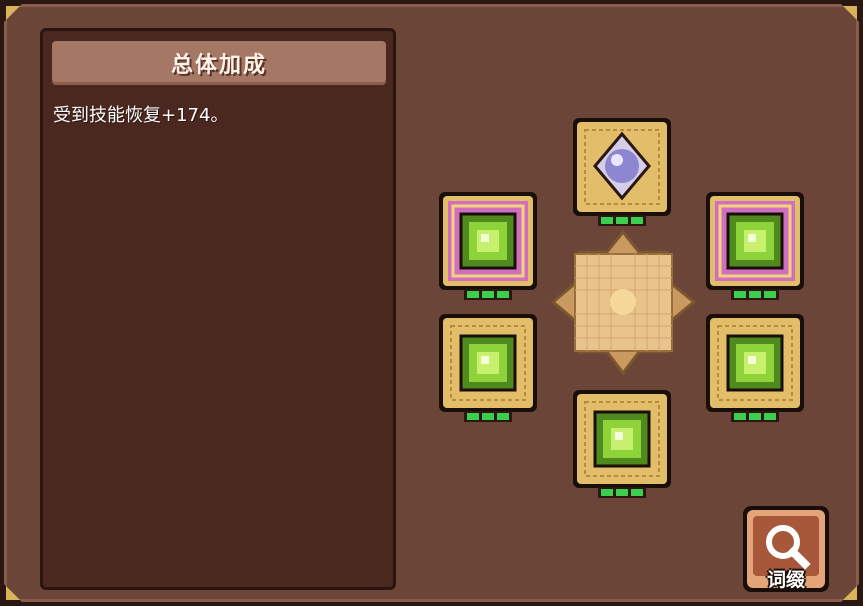 The image size is (863, 606). What do you see at coordinates (755, 245) in the screenshot?
I see `gem-slot-upper-right` at bounding box center [755, 245].